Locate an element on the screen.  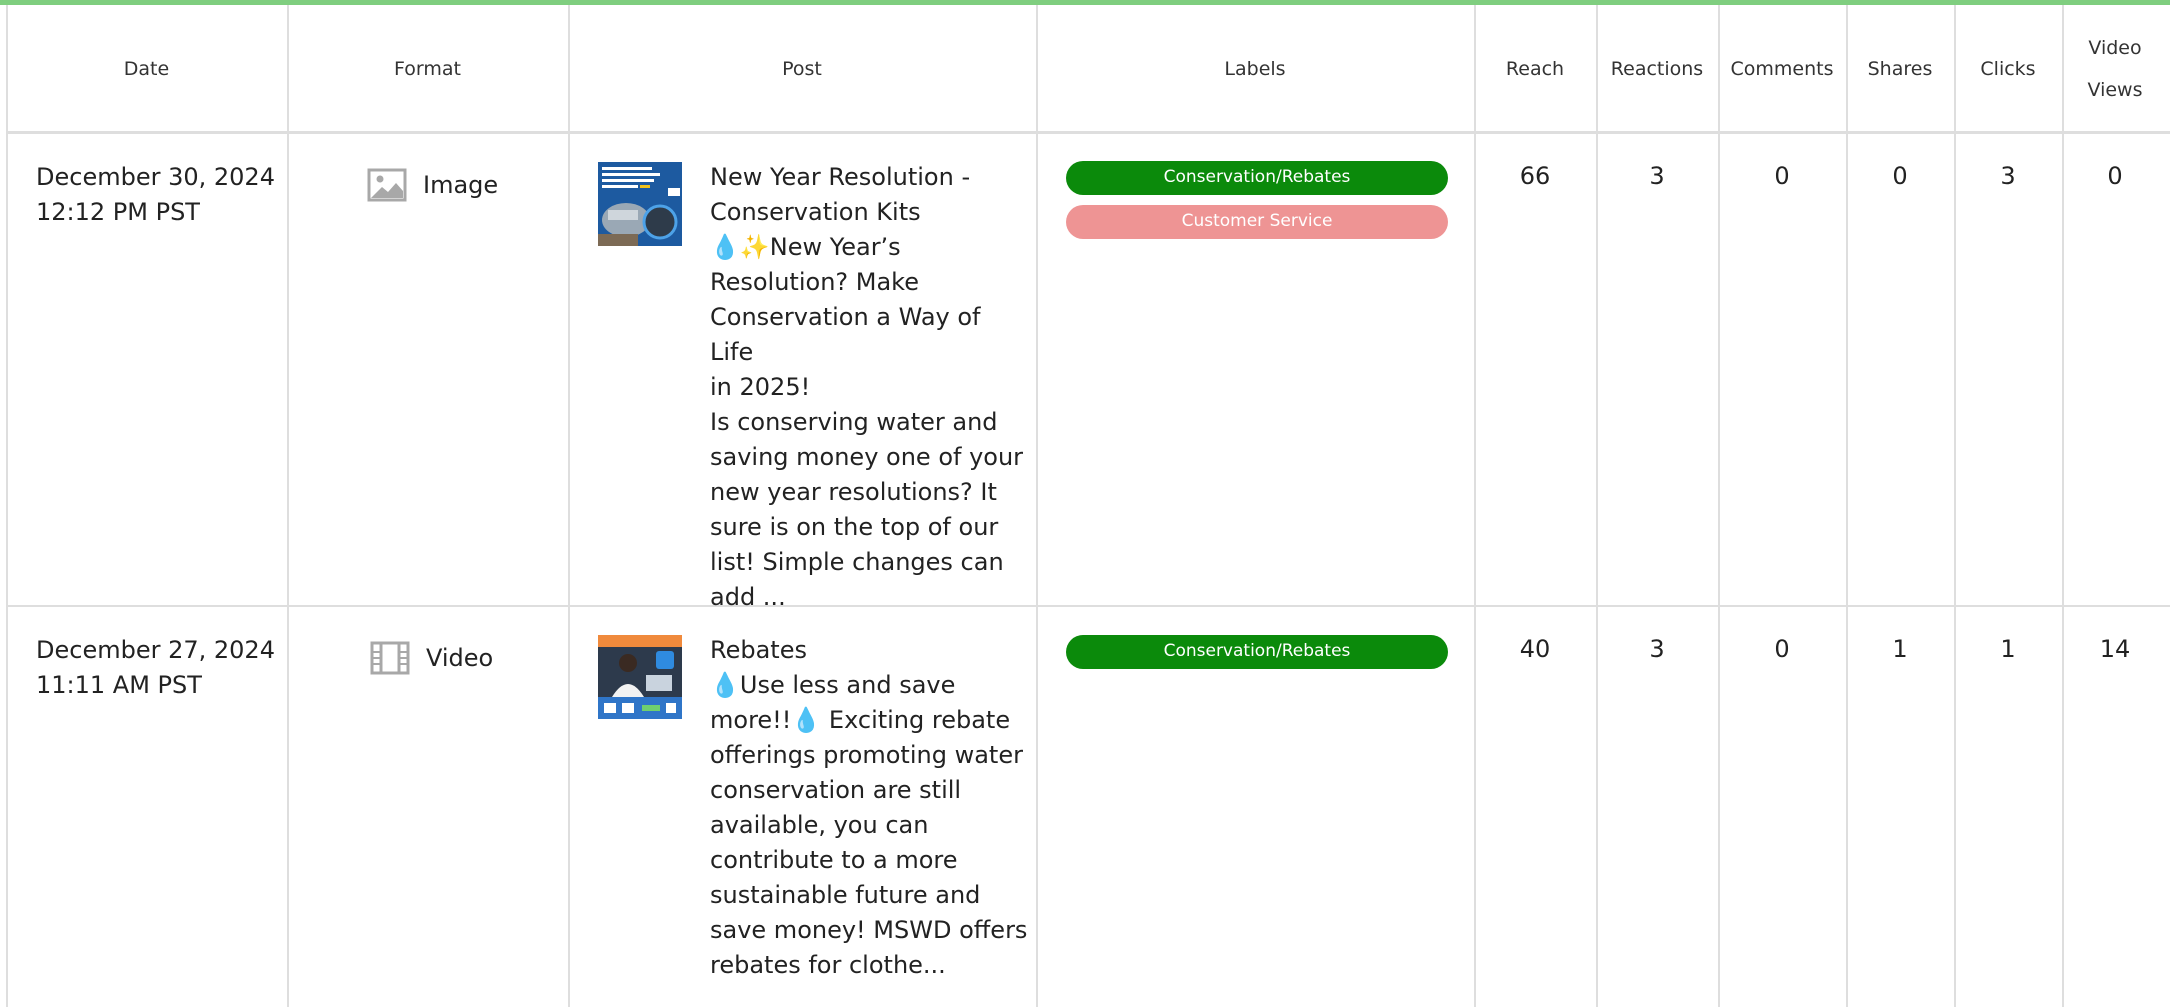
post-line: New Year Resolution - is located at coordinates (840, 177).